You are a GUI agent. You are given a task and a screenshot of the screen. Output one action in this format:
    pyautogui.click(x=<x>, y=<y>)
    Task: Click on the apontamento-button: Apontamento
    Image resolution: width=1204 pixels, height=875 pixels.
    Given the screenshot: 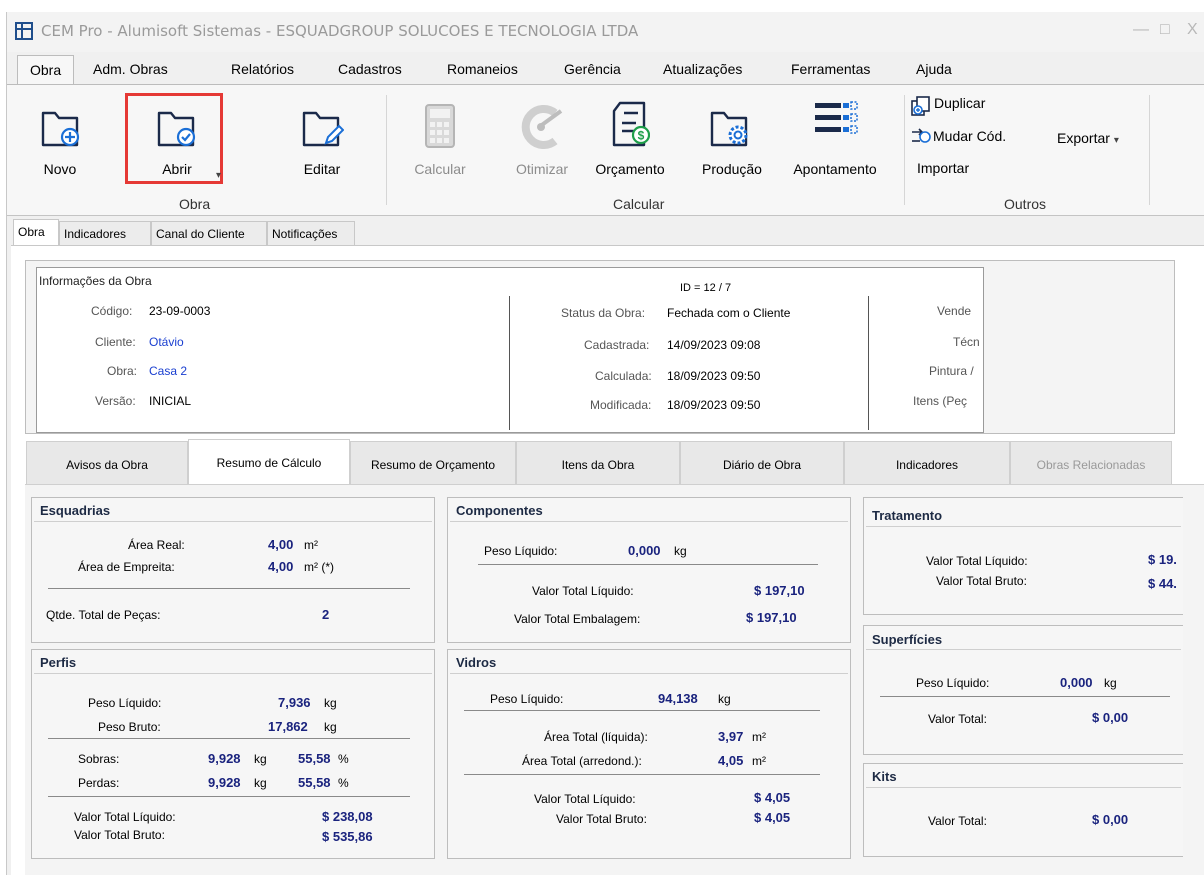 What is the action you would take?
    pyautogui.click(x=835, y=137)
    